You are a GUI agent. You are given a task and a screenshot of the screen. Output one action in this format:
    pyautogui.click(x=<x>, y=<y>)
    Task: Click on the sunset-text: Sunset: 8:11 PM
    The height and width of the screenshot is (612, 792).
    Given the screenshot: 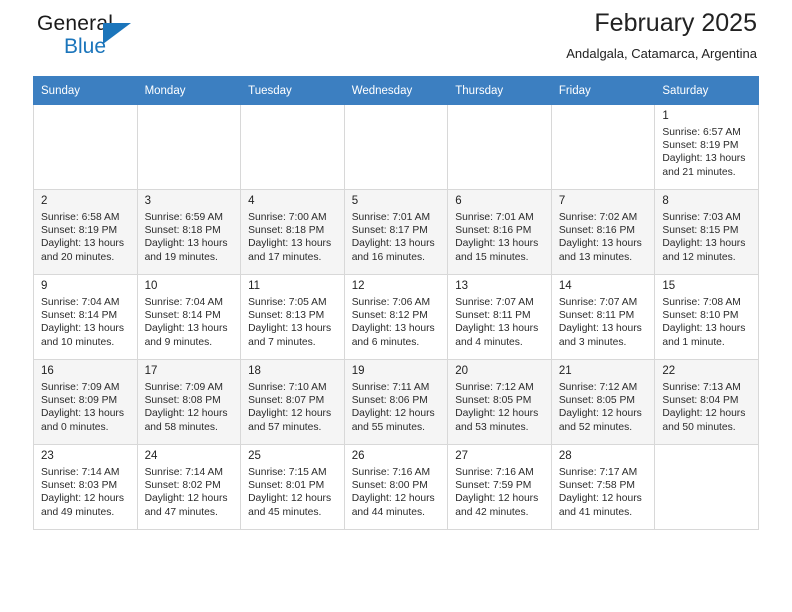 What is the action you would take?
    pyautogui.click(x=596, y=316)
    